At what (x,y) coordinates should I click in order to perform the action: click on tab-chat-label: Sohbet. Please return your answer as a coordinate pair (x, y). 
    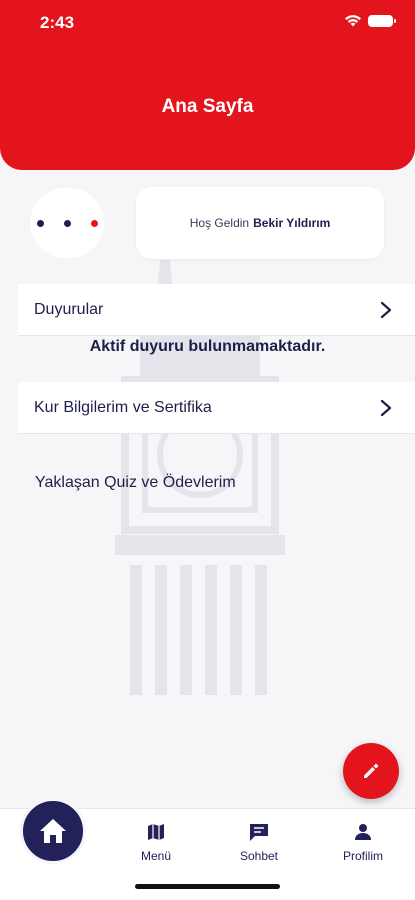
    Looking at the image, I should click on (259, 856).